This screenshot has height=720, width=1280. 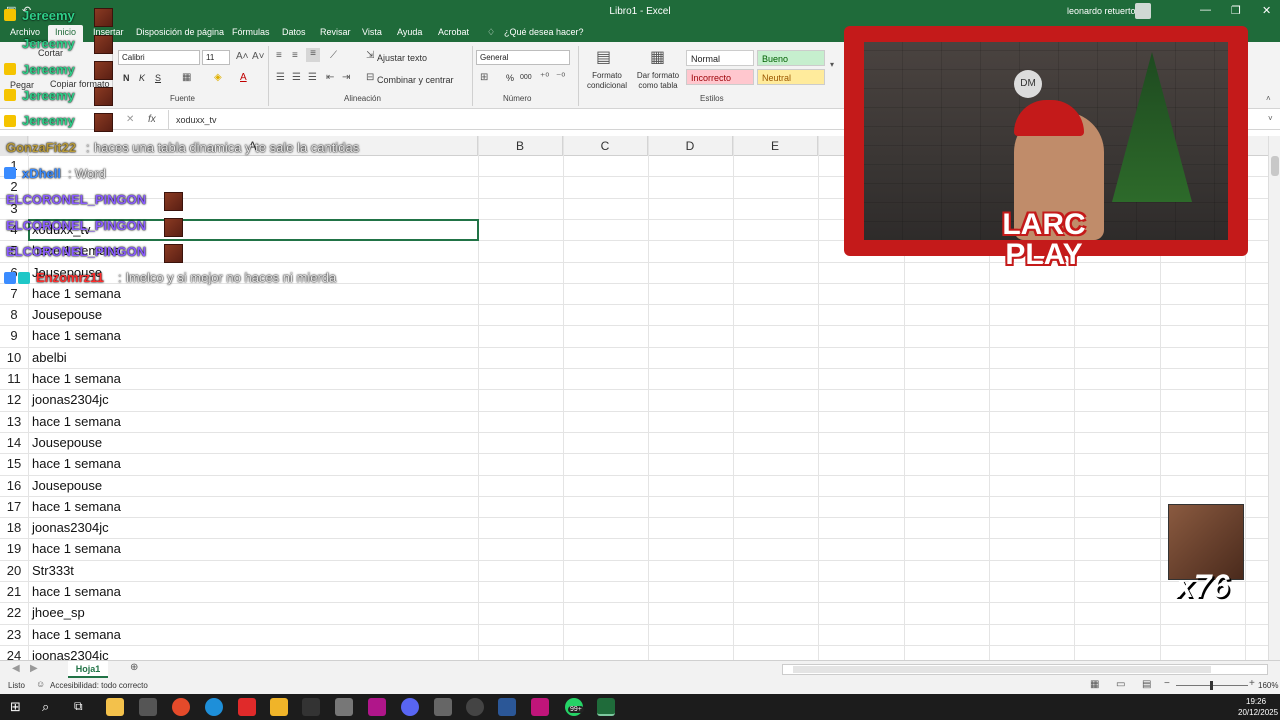 I want to click on edge-icon, so click(x=214, y=707).